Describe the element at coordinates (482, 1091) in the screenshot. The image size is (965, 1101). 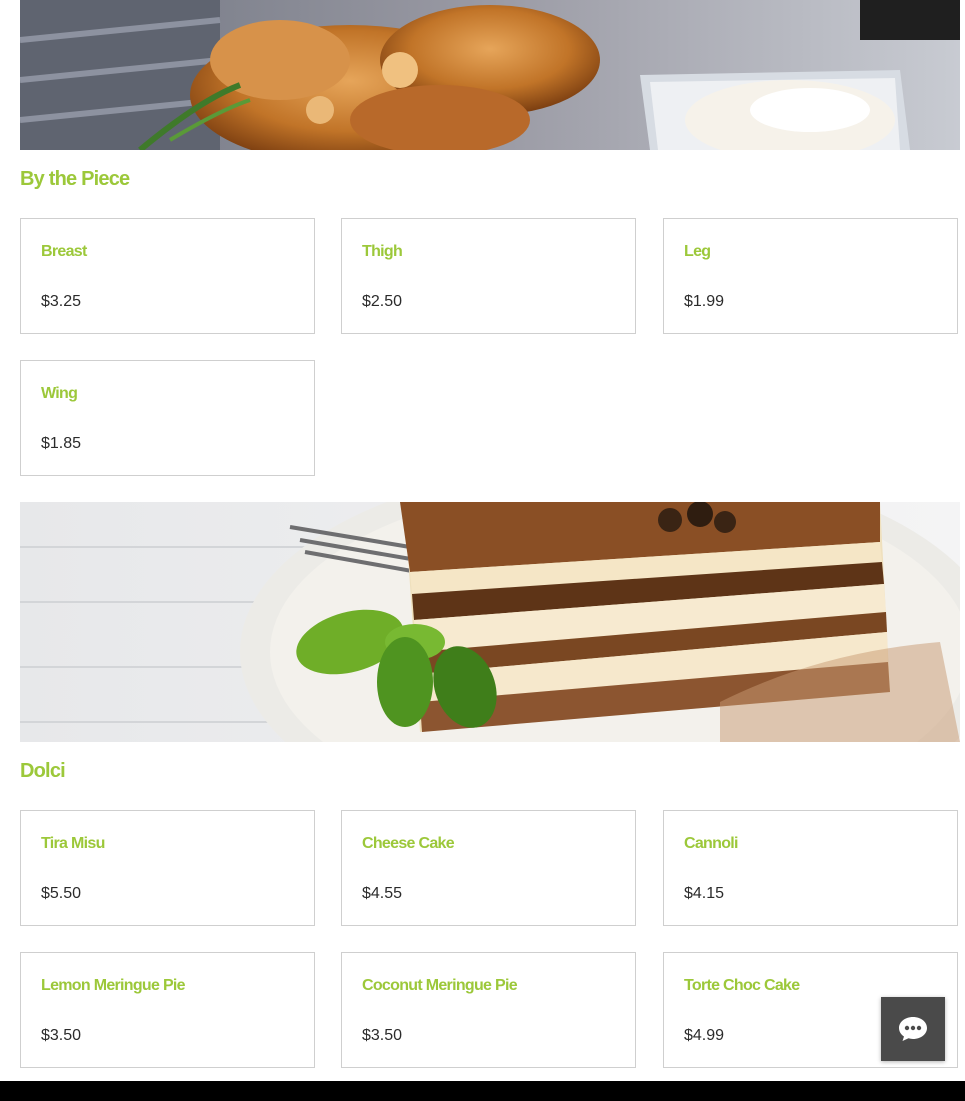
I see `footer-bar` at that location.